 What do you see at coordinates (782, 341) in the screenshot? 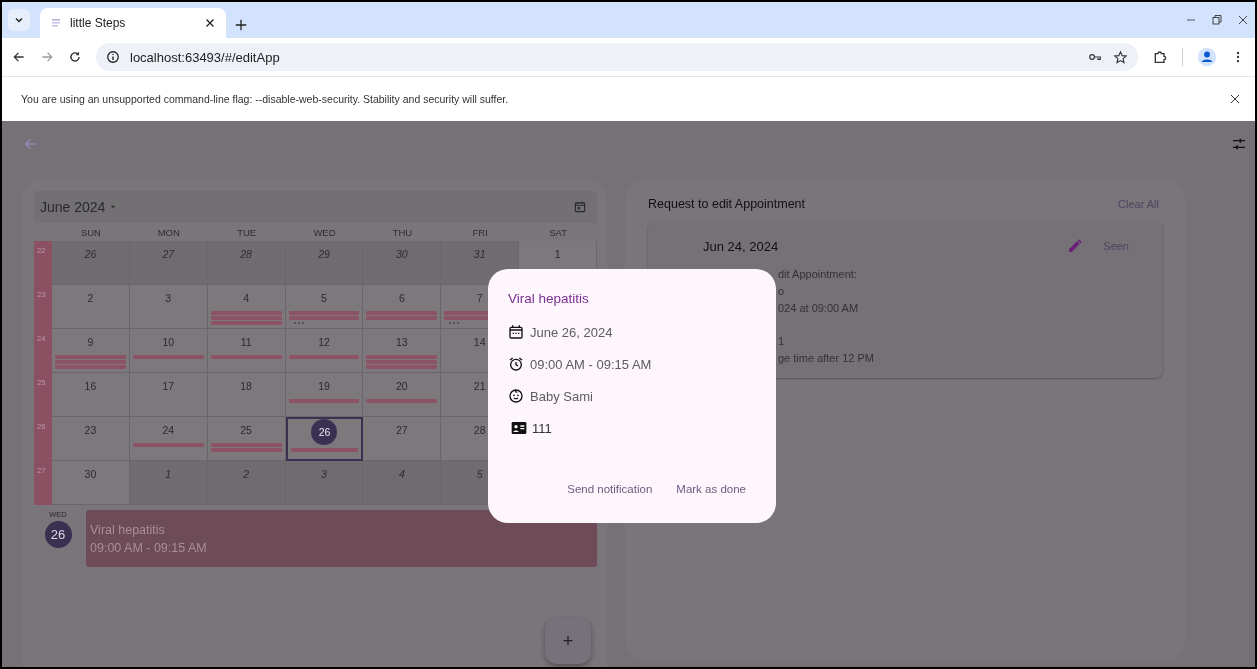
I see `request-text: 1` at bounding box center [782, 341].